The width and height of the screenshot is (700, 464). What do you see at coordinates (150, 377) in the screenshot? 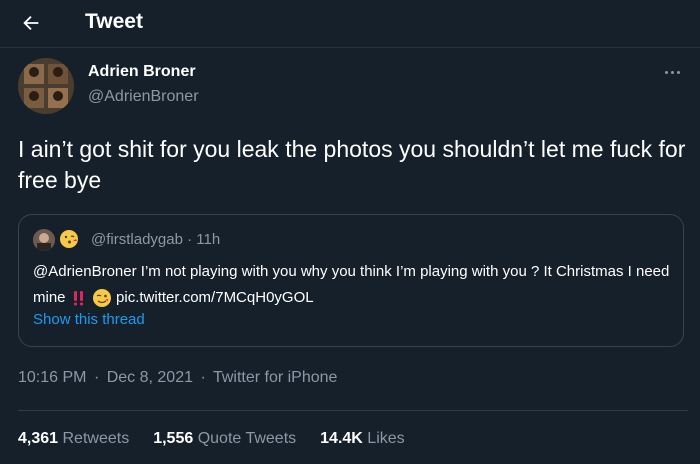
I see `tweet-date: Dec 8, 2021` at bounding box center [150, 377].